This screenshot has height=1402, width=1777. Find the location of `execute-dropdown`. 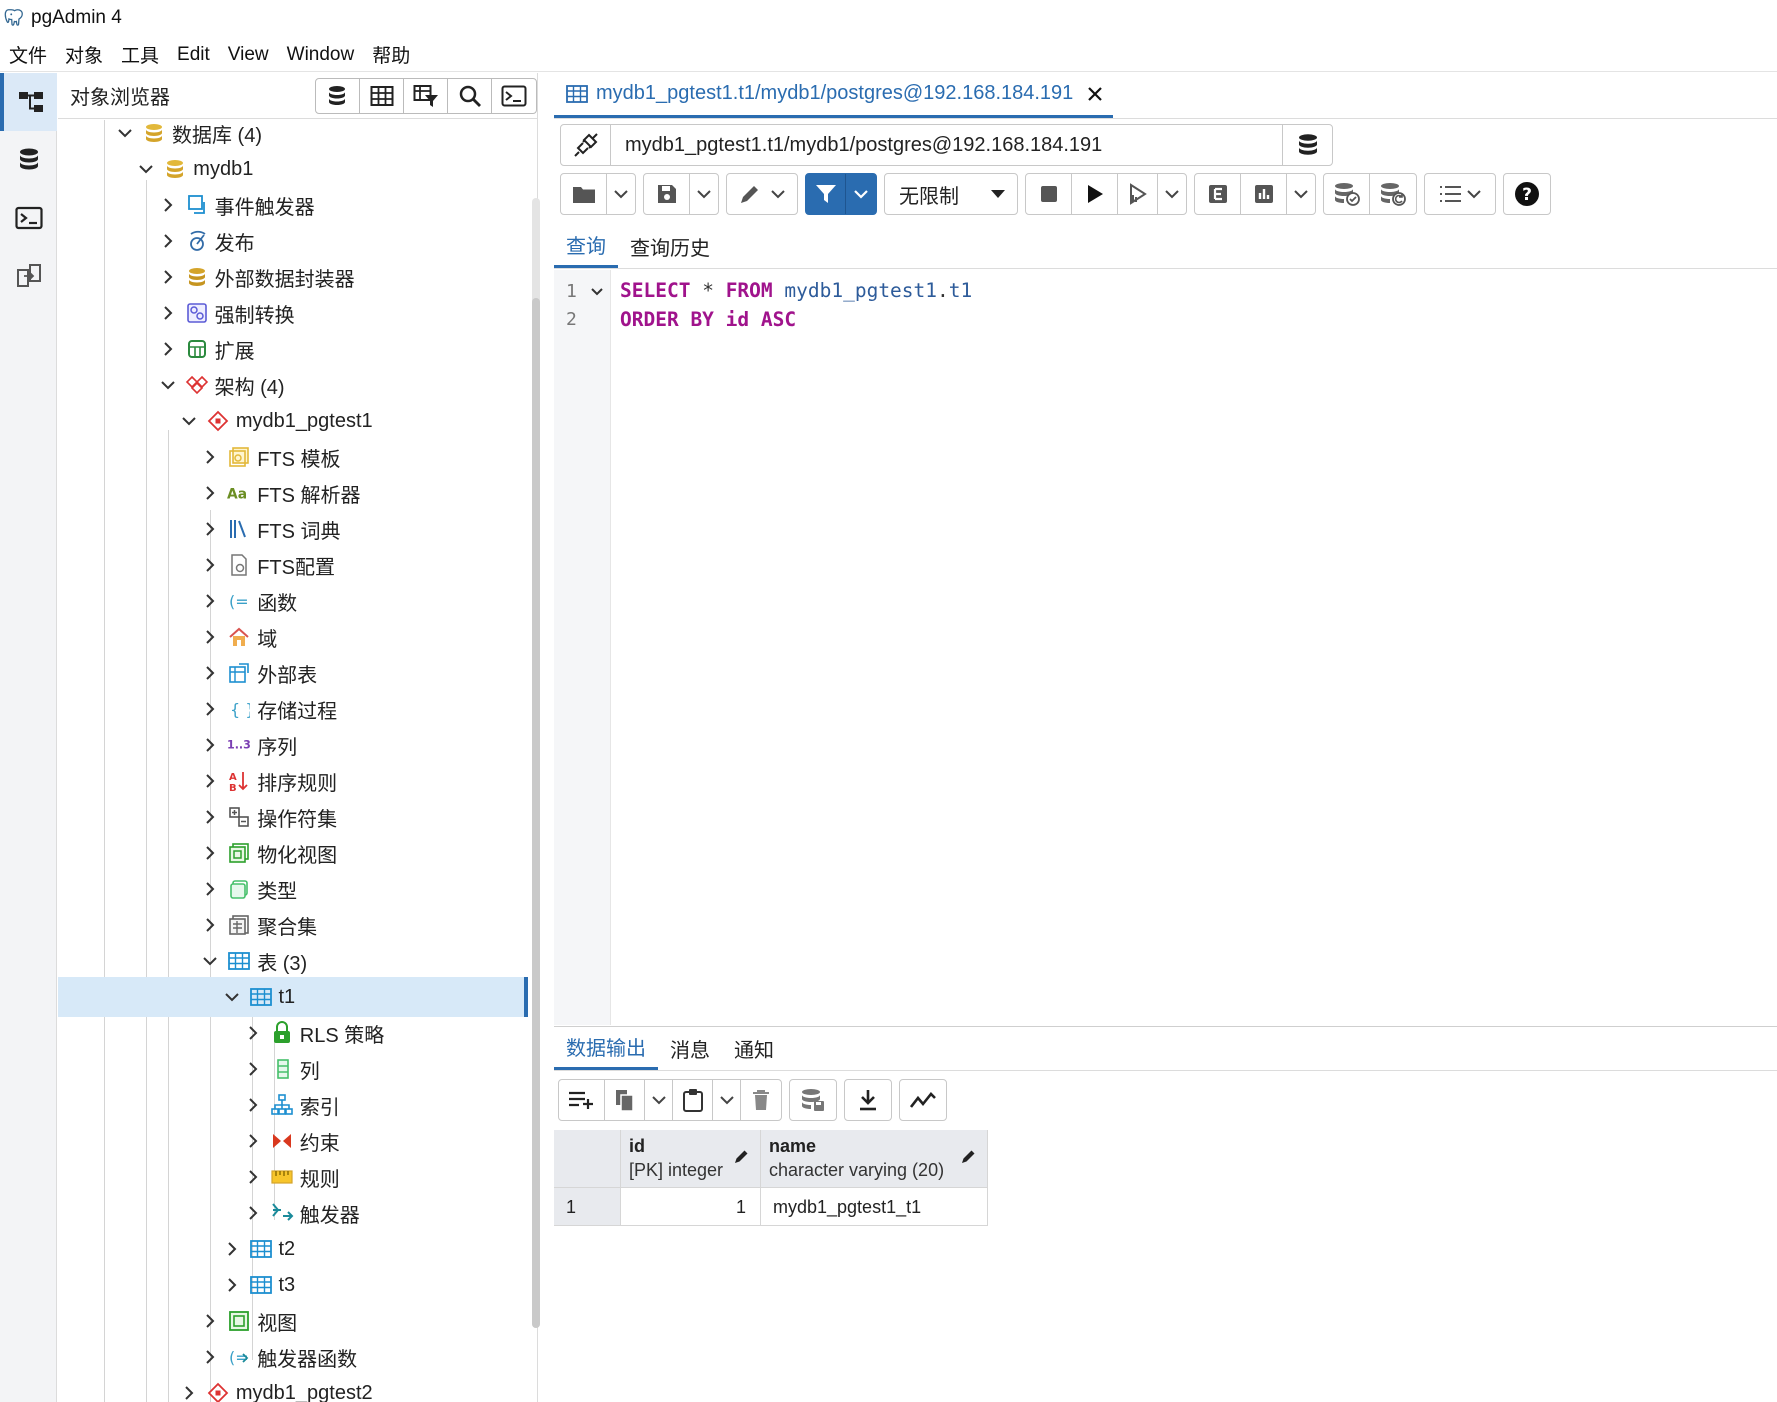

execute-dropdown is located at coordinates (1172, 194).